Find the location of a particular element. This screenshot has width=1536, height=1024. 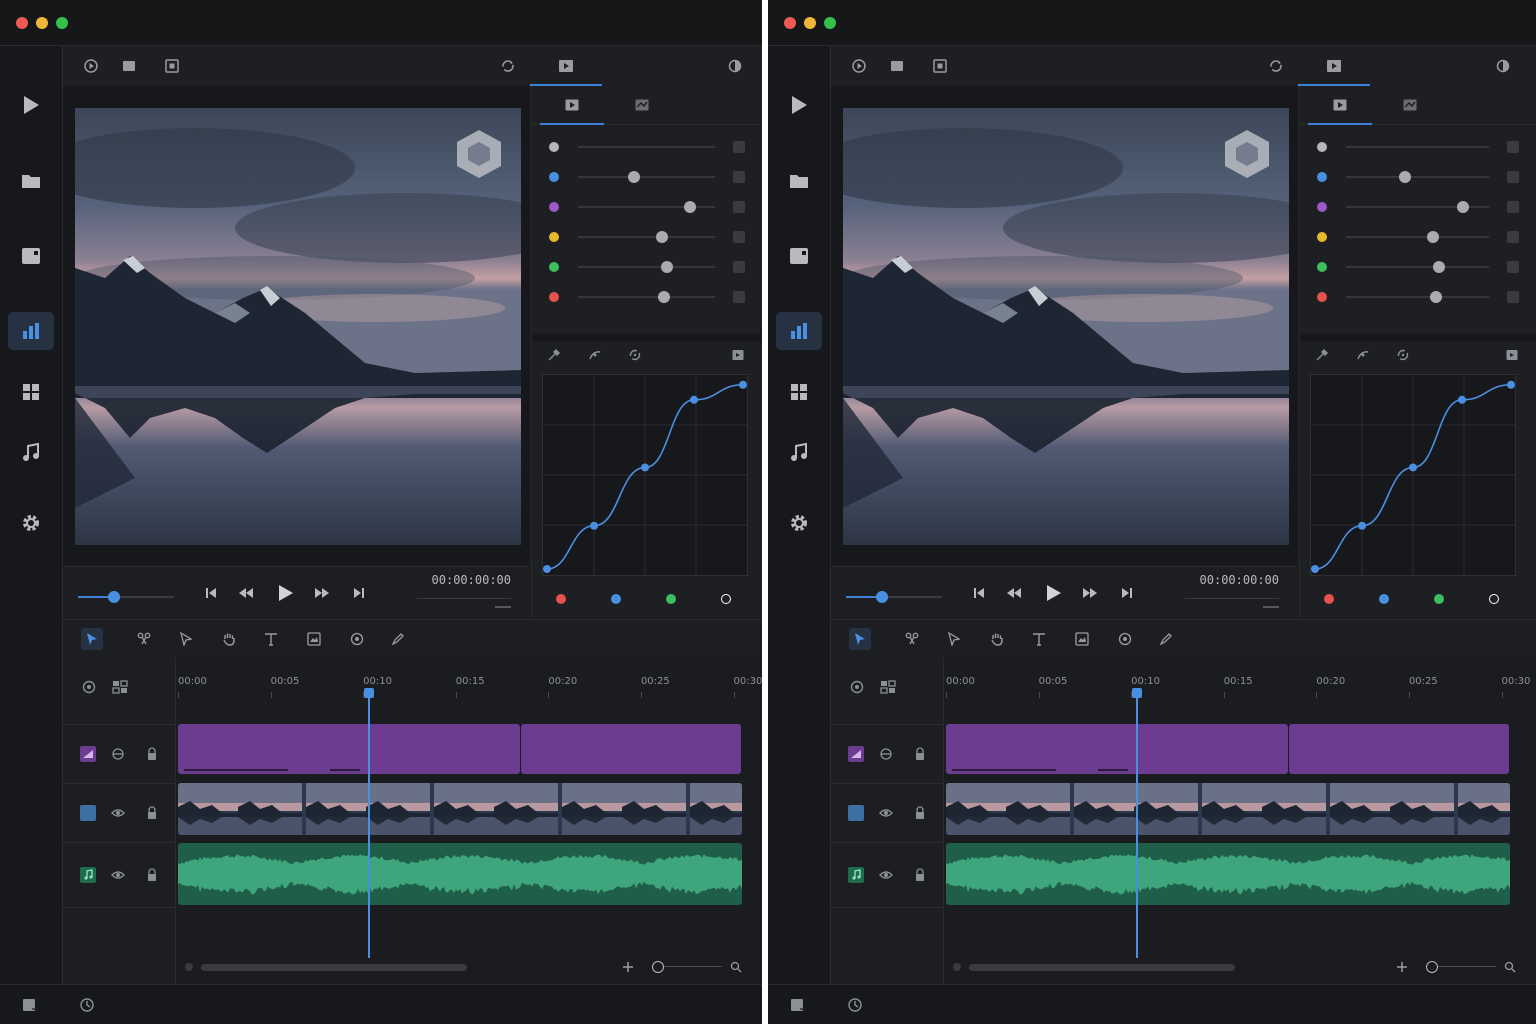

record-button is located at coordinates (172, 66).